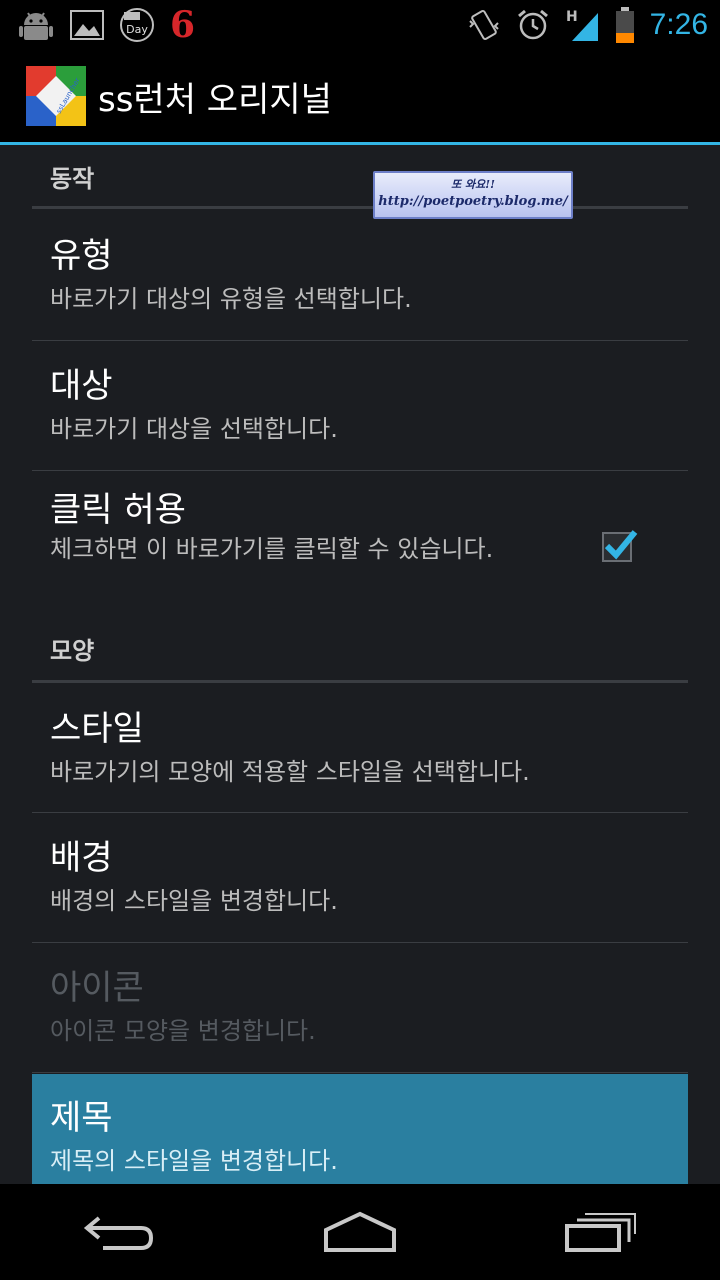 This screenshot has height=1280, width=720. I want to click on battery-icon, so click(625, 25).